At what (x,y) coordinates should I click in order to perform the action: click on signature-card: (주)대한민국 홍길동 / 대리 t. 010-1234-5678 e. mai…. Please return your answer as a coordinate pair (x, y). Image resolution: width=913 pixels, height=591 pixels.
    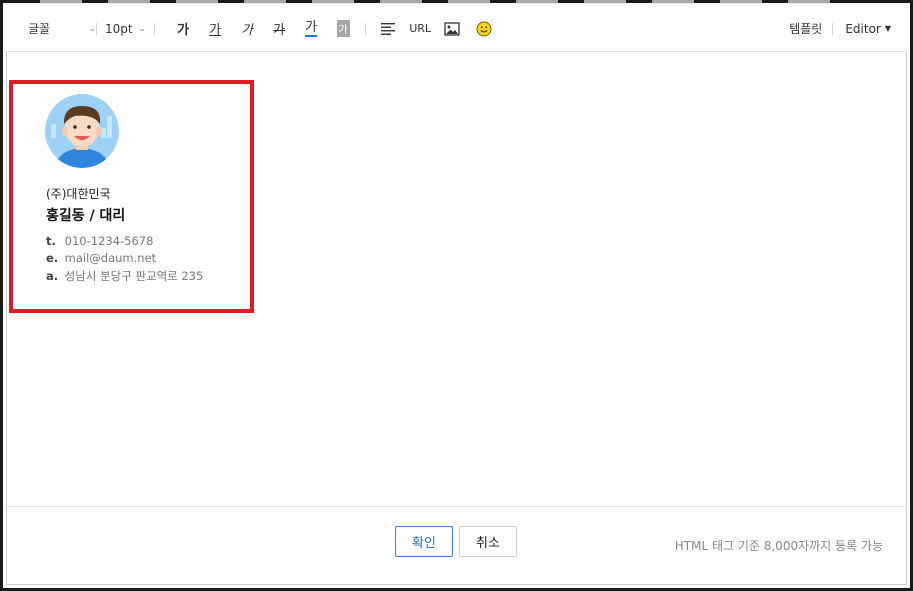
    Looking at the image, I should click on (131, 196).